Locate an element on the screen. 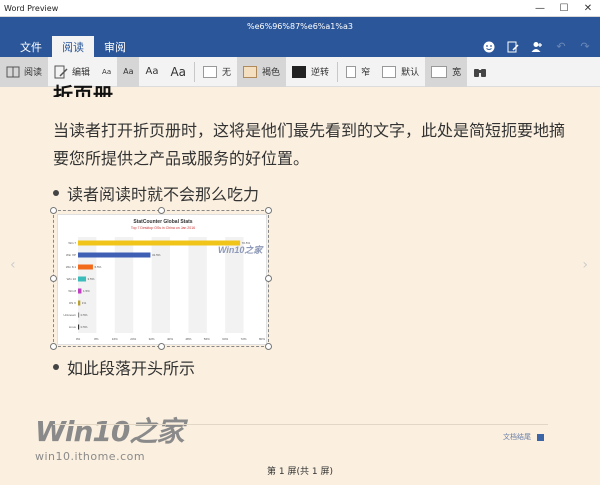 This screenshot has width=600, height=485. data-label: 6.5% is located at coordinates (97, 267).